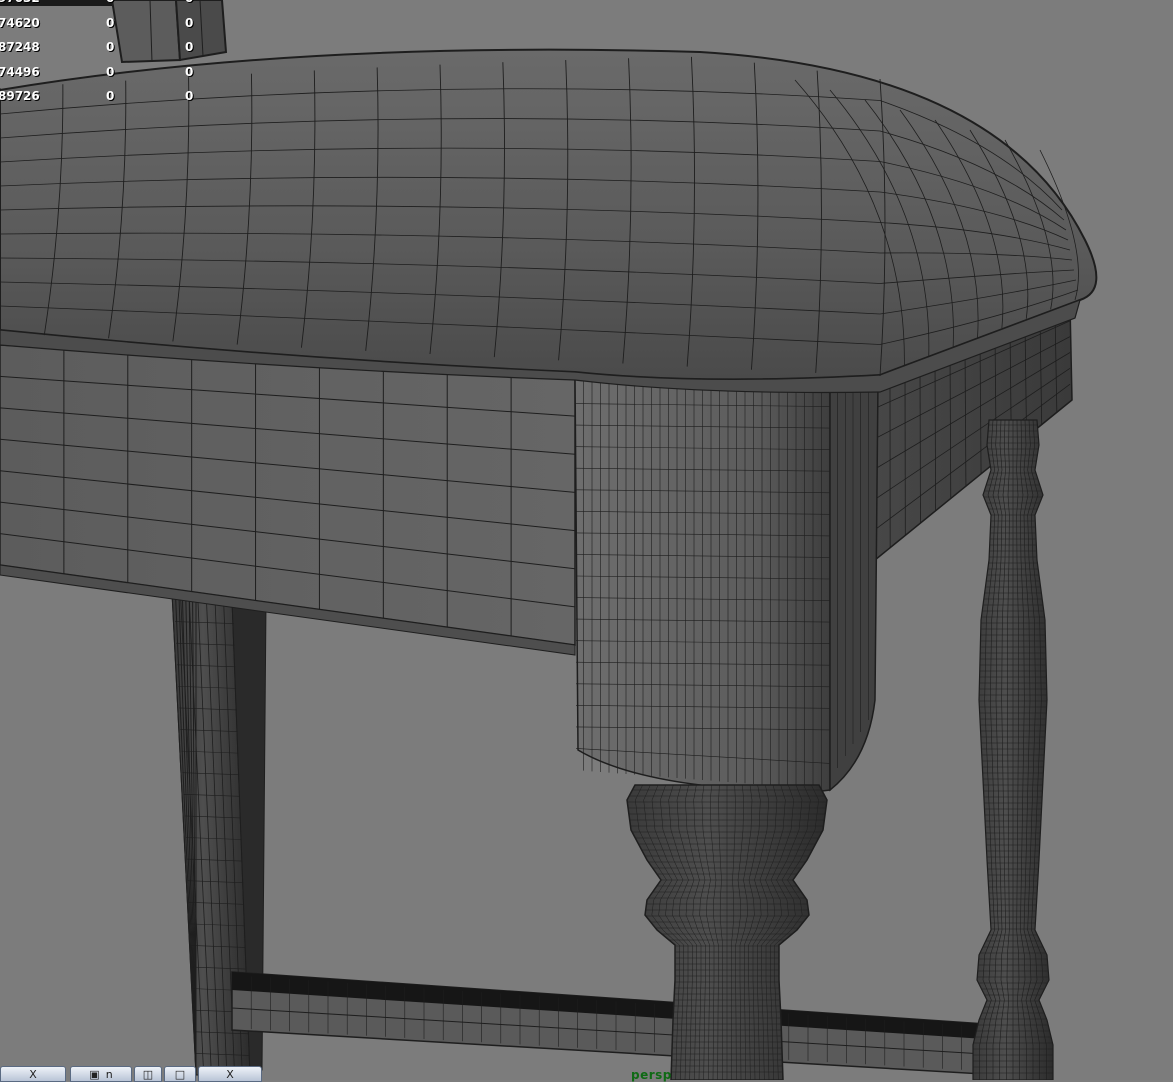 The height and width of the screenshot is (1082, 1173). Describe the element at coordinates (146, 31) in the screenshot. I see `chair-back-post` at that location.